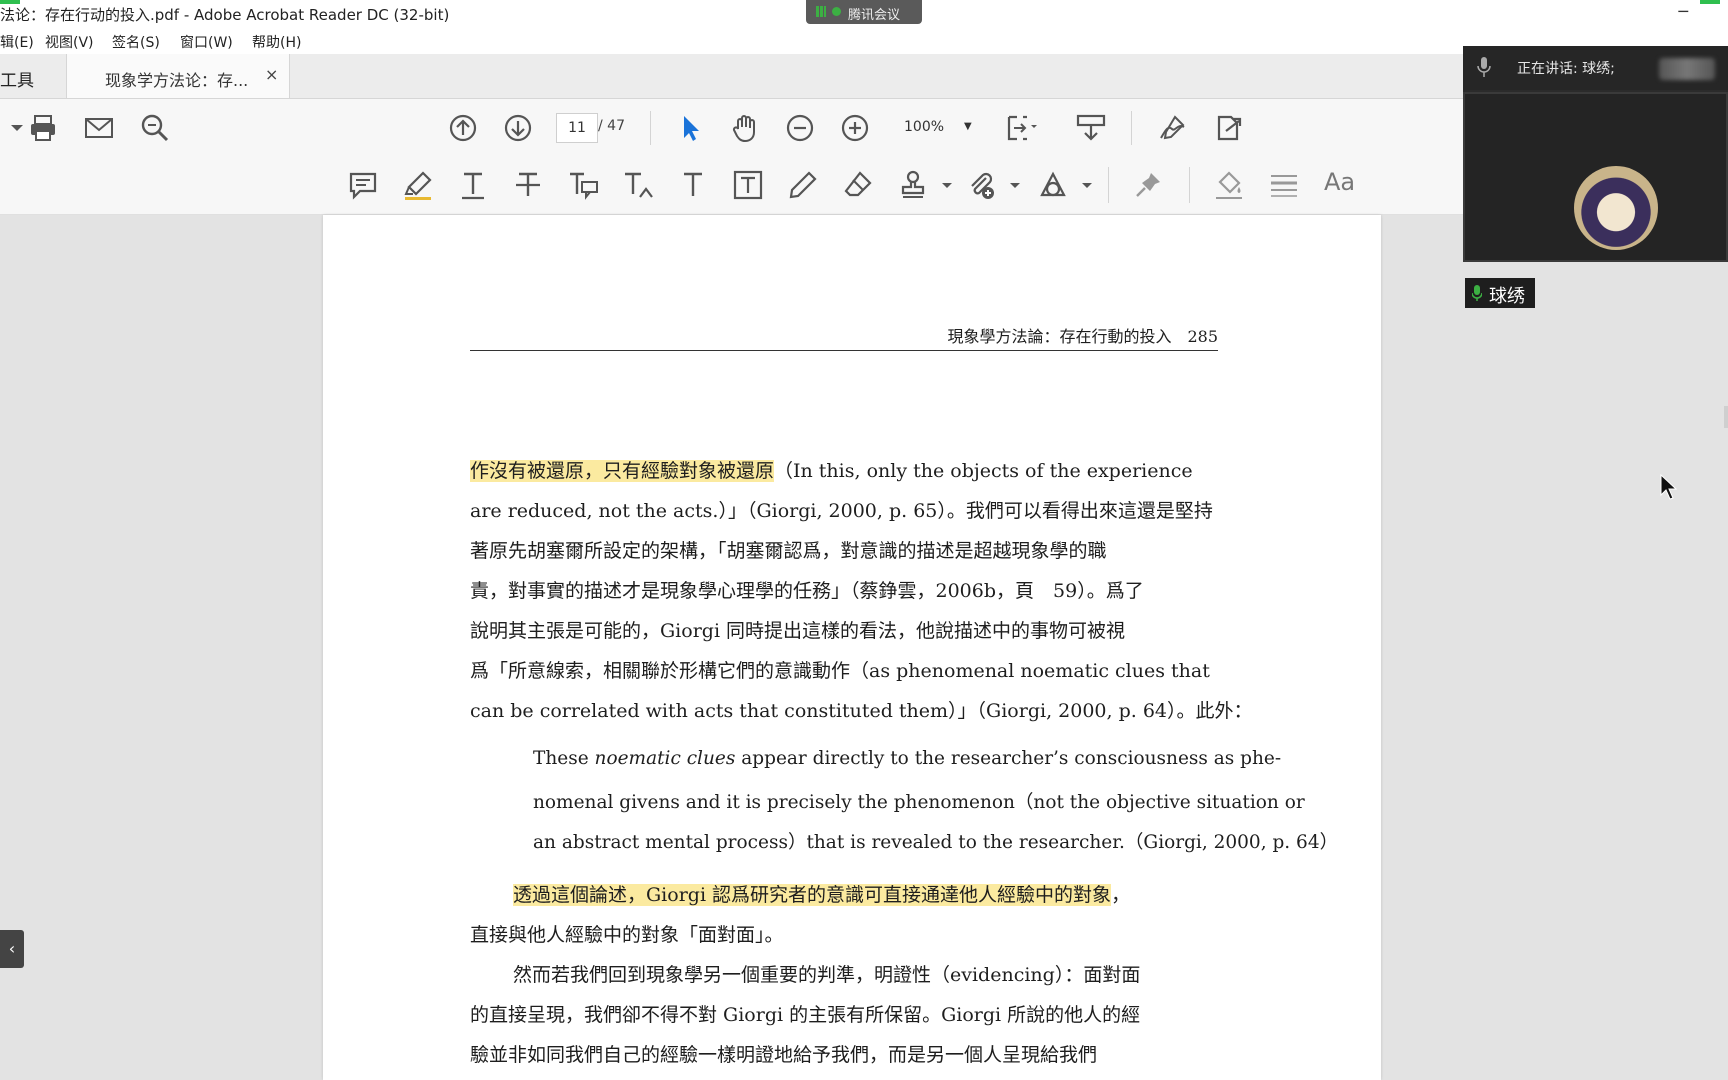 Image resolution: width=1728 pixels, height=1080 pixels. What do you see at coordinates (968, 126) in the screenshot?
I see `chevron-down-icon: ▼` at bounding box center [968, 126].